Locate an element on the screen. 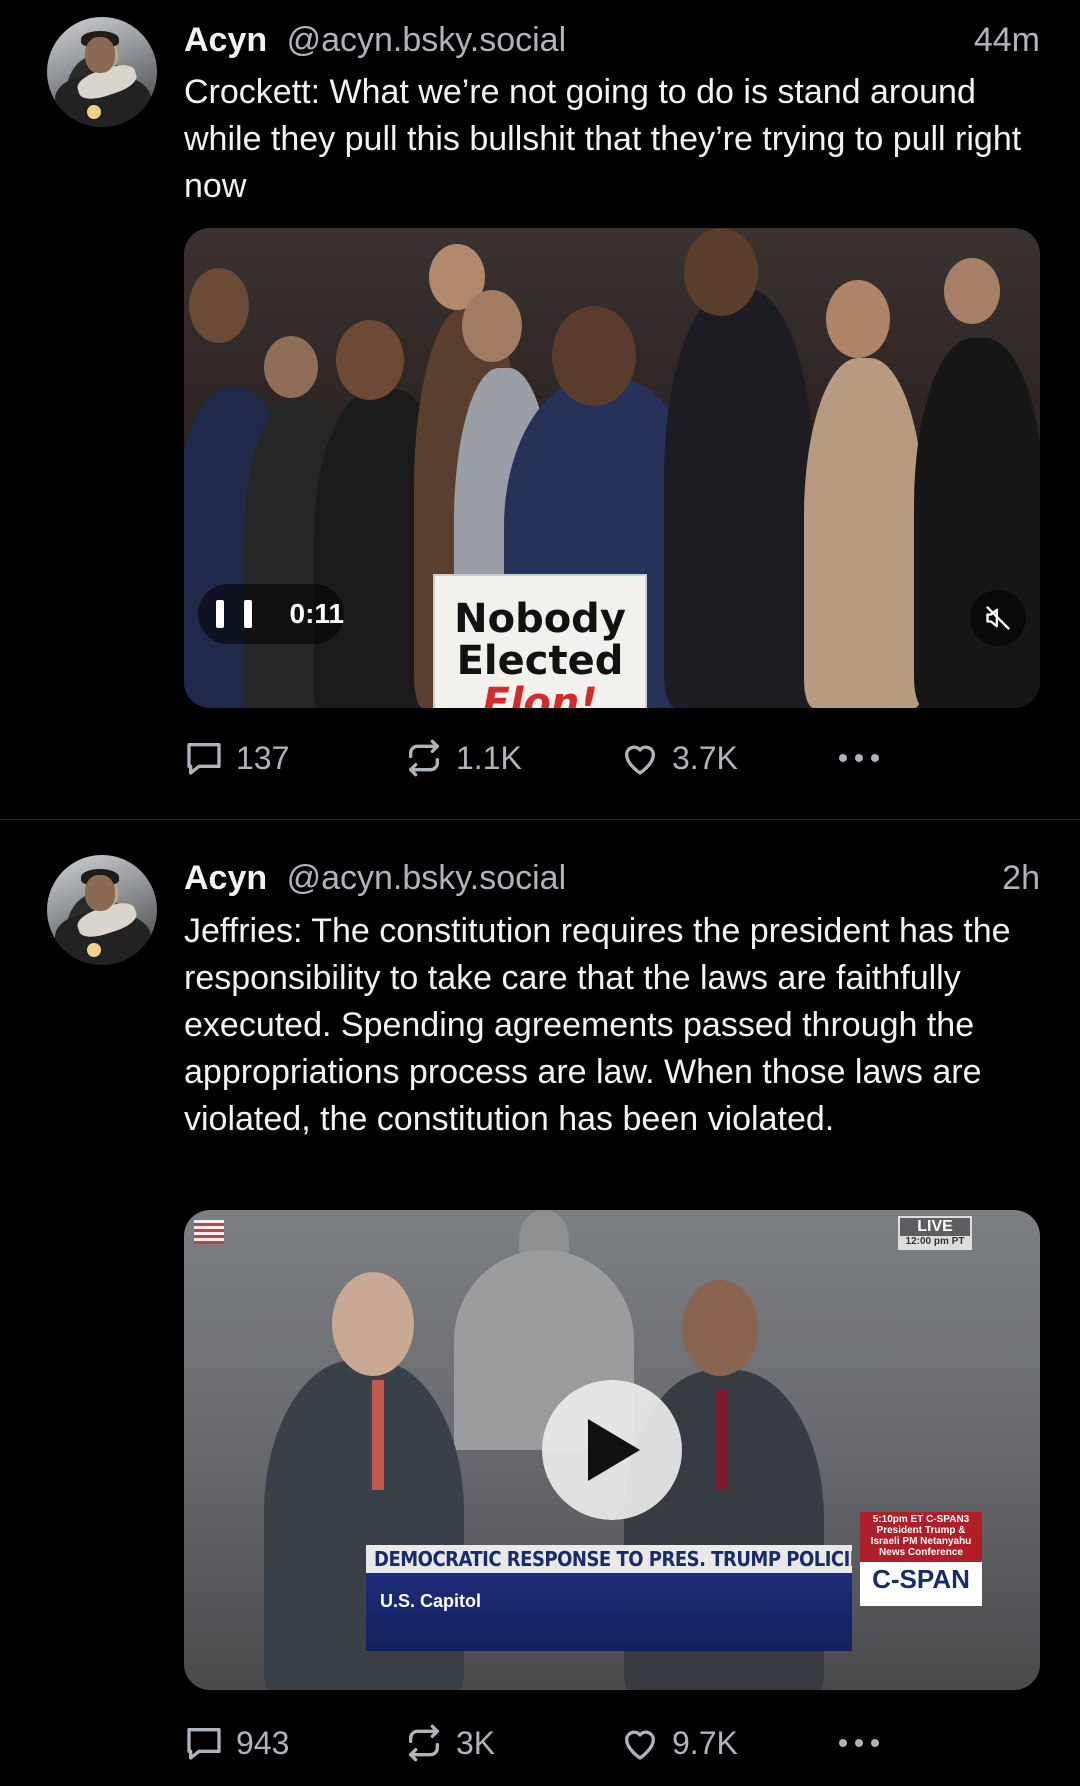 This screenshot has height=1786, width=1080. like-button: 3.7K is located at coordinates (679, 758).